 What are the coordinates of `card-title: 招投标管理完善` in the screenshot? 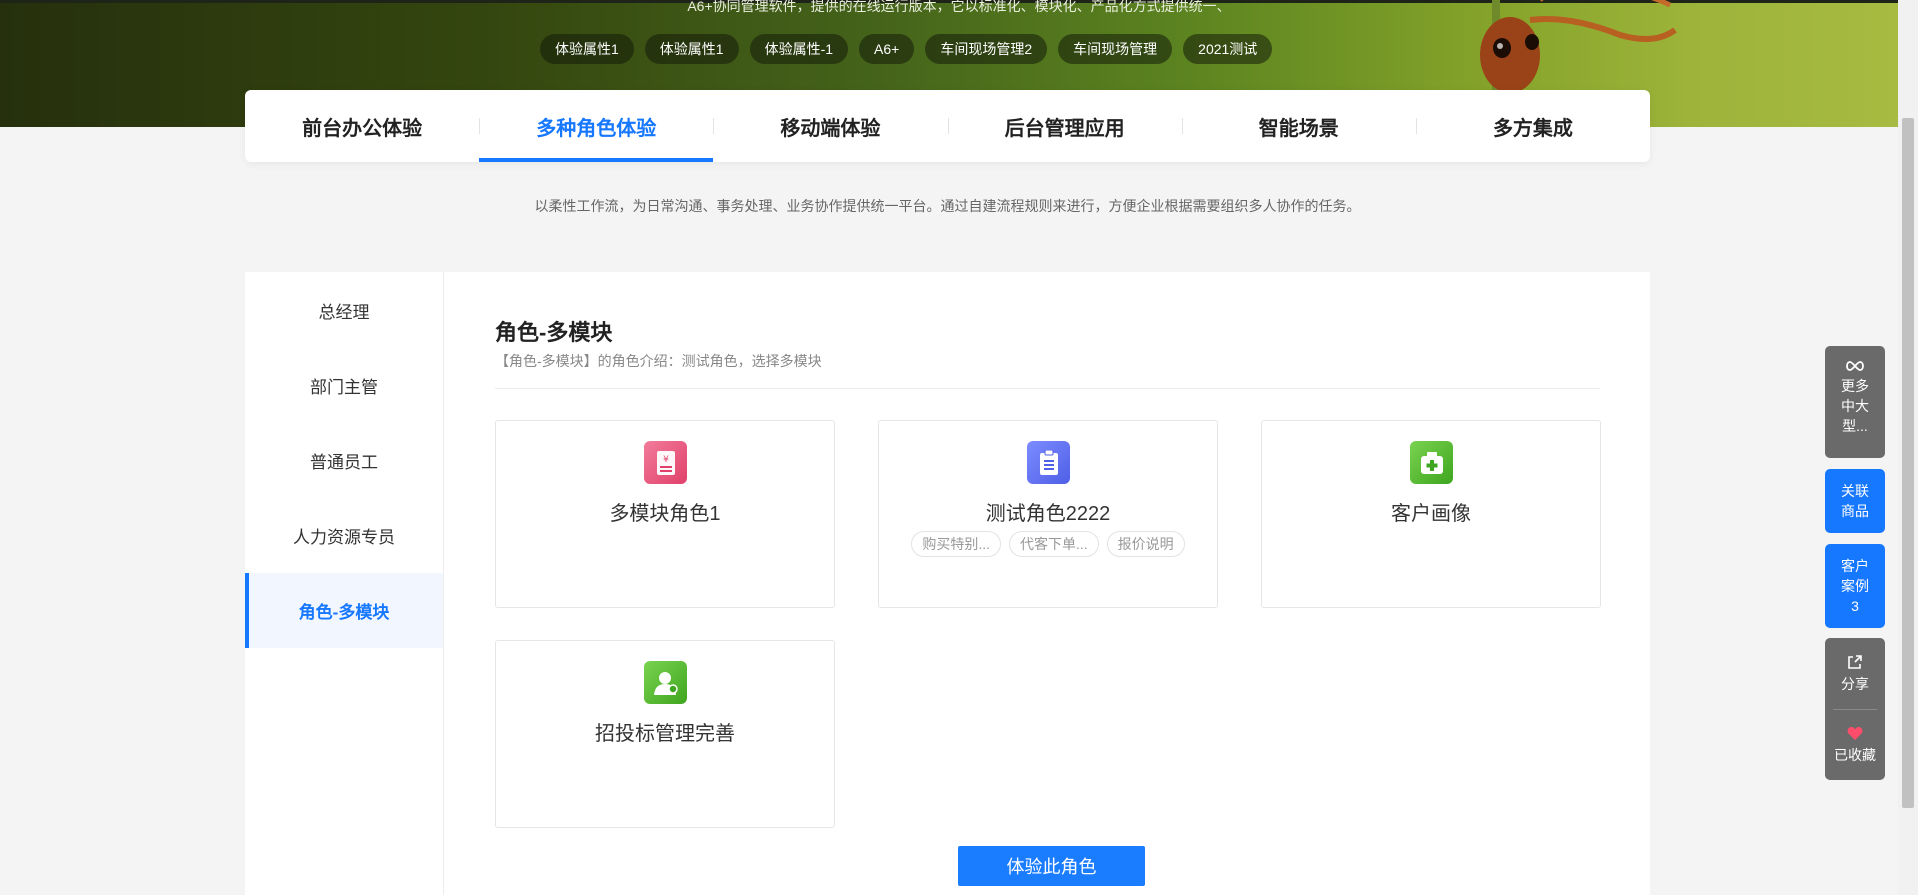 It's located at (665, 734).